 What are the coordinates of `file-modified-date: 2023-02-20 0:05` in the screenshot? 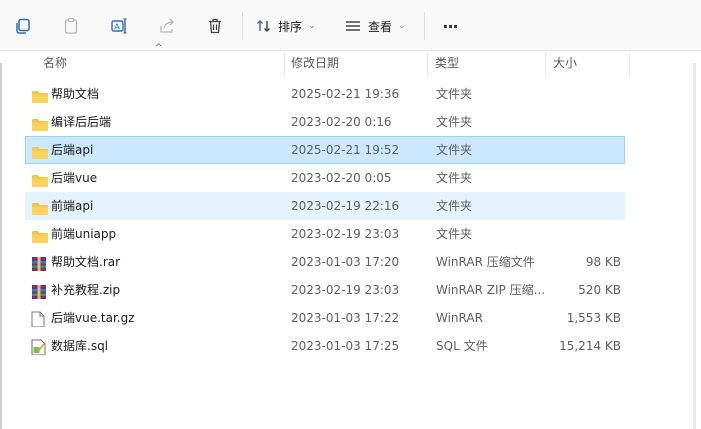 It's located at (341, 178).